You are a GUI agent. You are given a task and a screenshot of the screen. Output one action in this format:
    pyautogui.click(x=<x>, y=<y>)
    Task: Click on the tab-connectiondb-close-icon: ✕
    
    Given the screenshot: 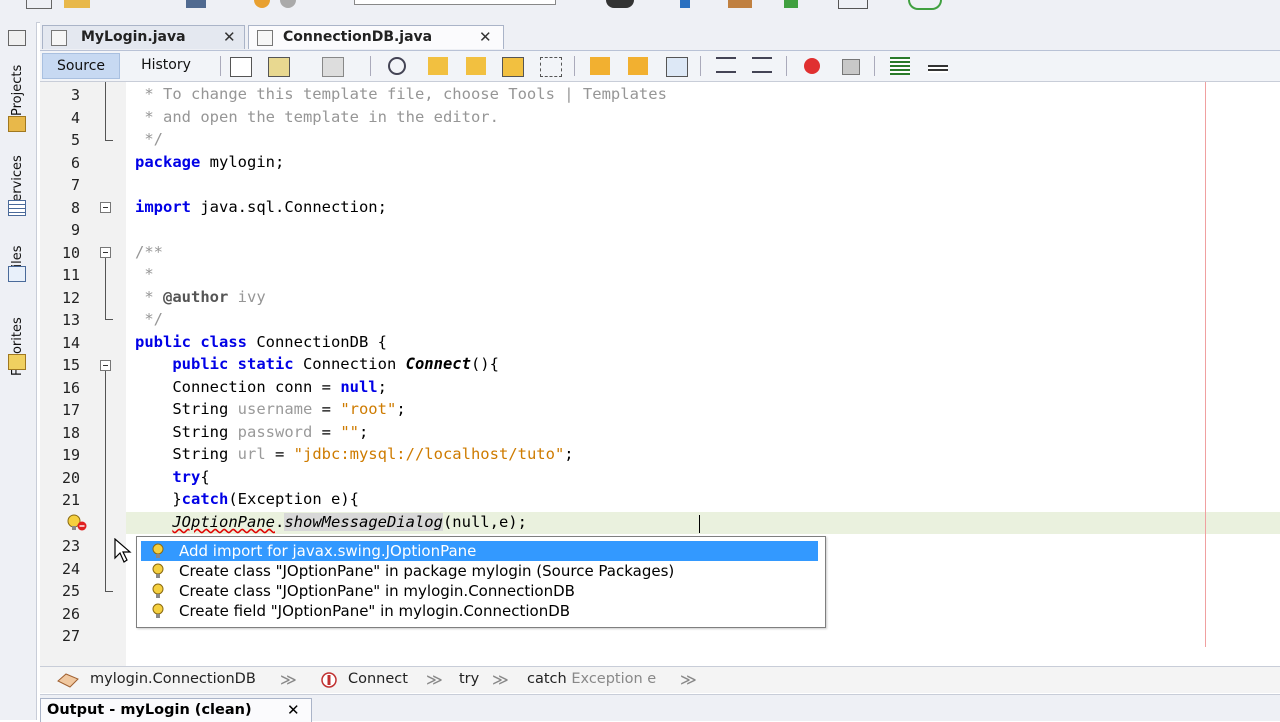 What is the action you would take?
    pyautogui.click(x=485, y=37)
    